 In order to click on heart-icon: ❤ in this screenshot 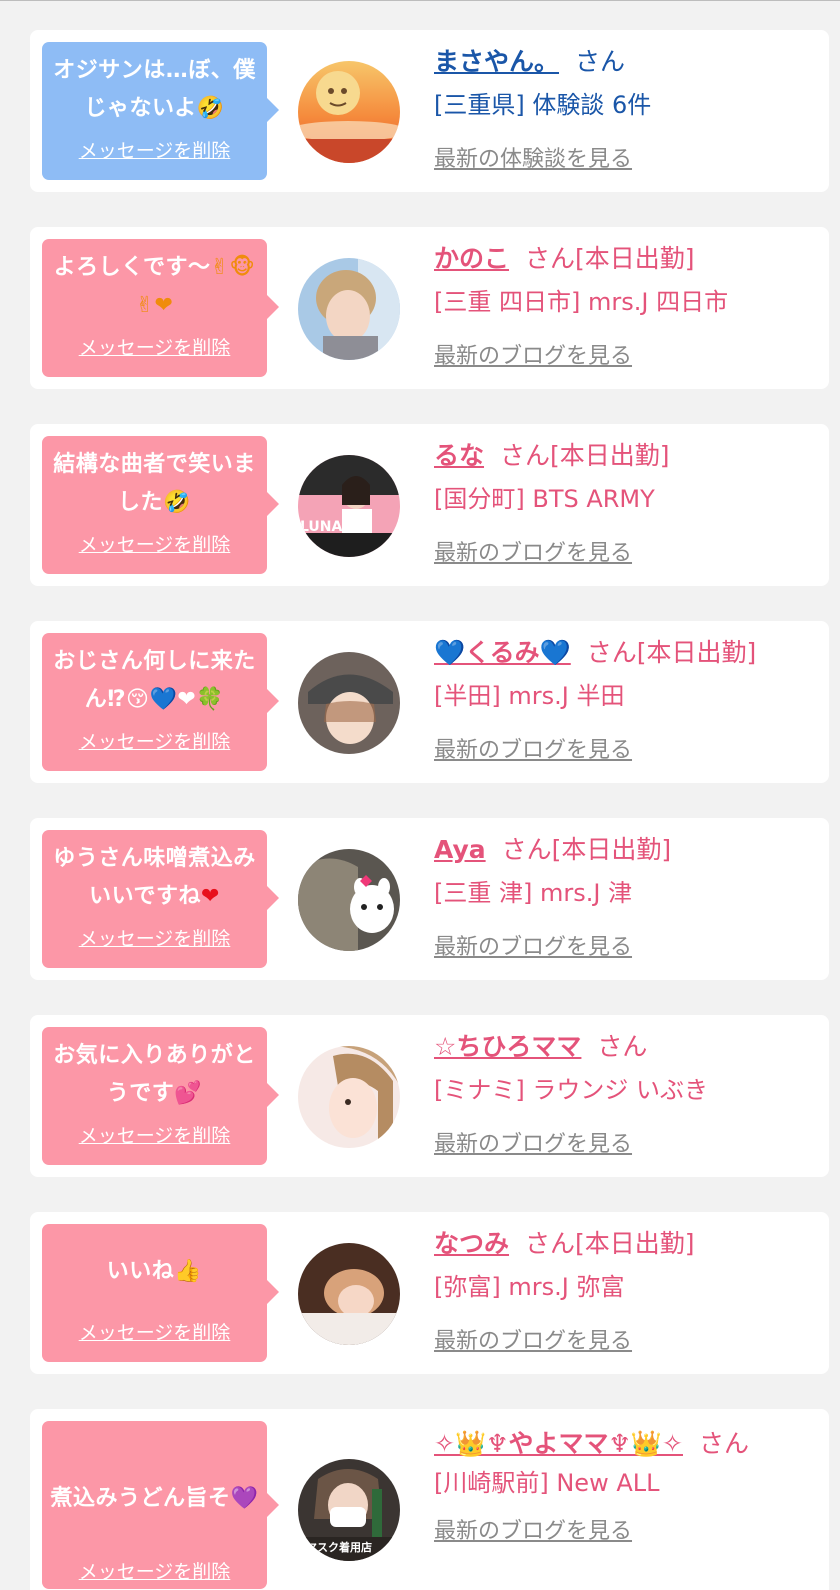, I will do `click(210, 896)`.